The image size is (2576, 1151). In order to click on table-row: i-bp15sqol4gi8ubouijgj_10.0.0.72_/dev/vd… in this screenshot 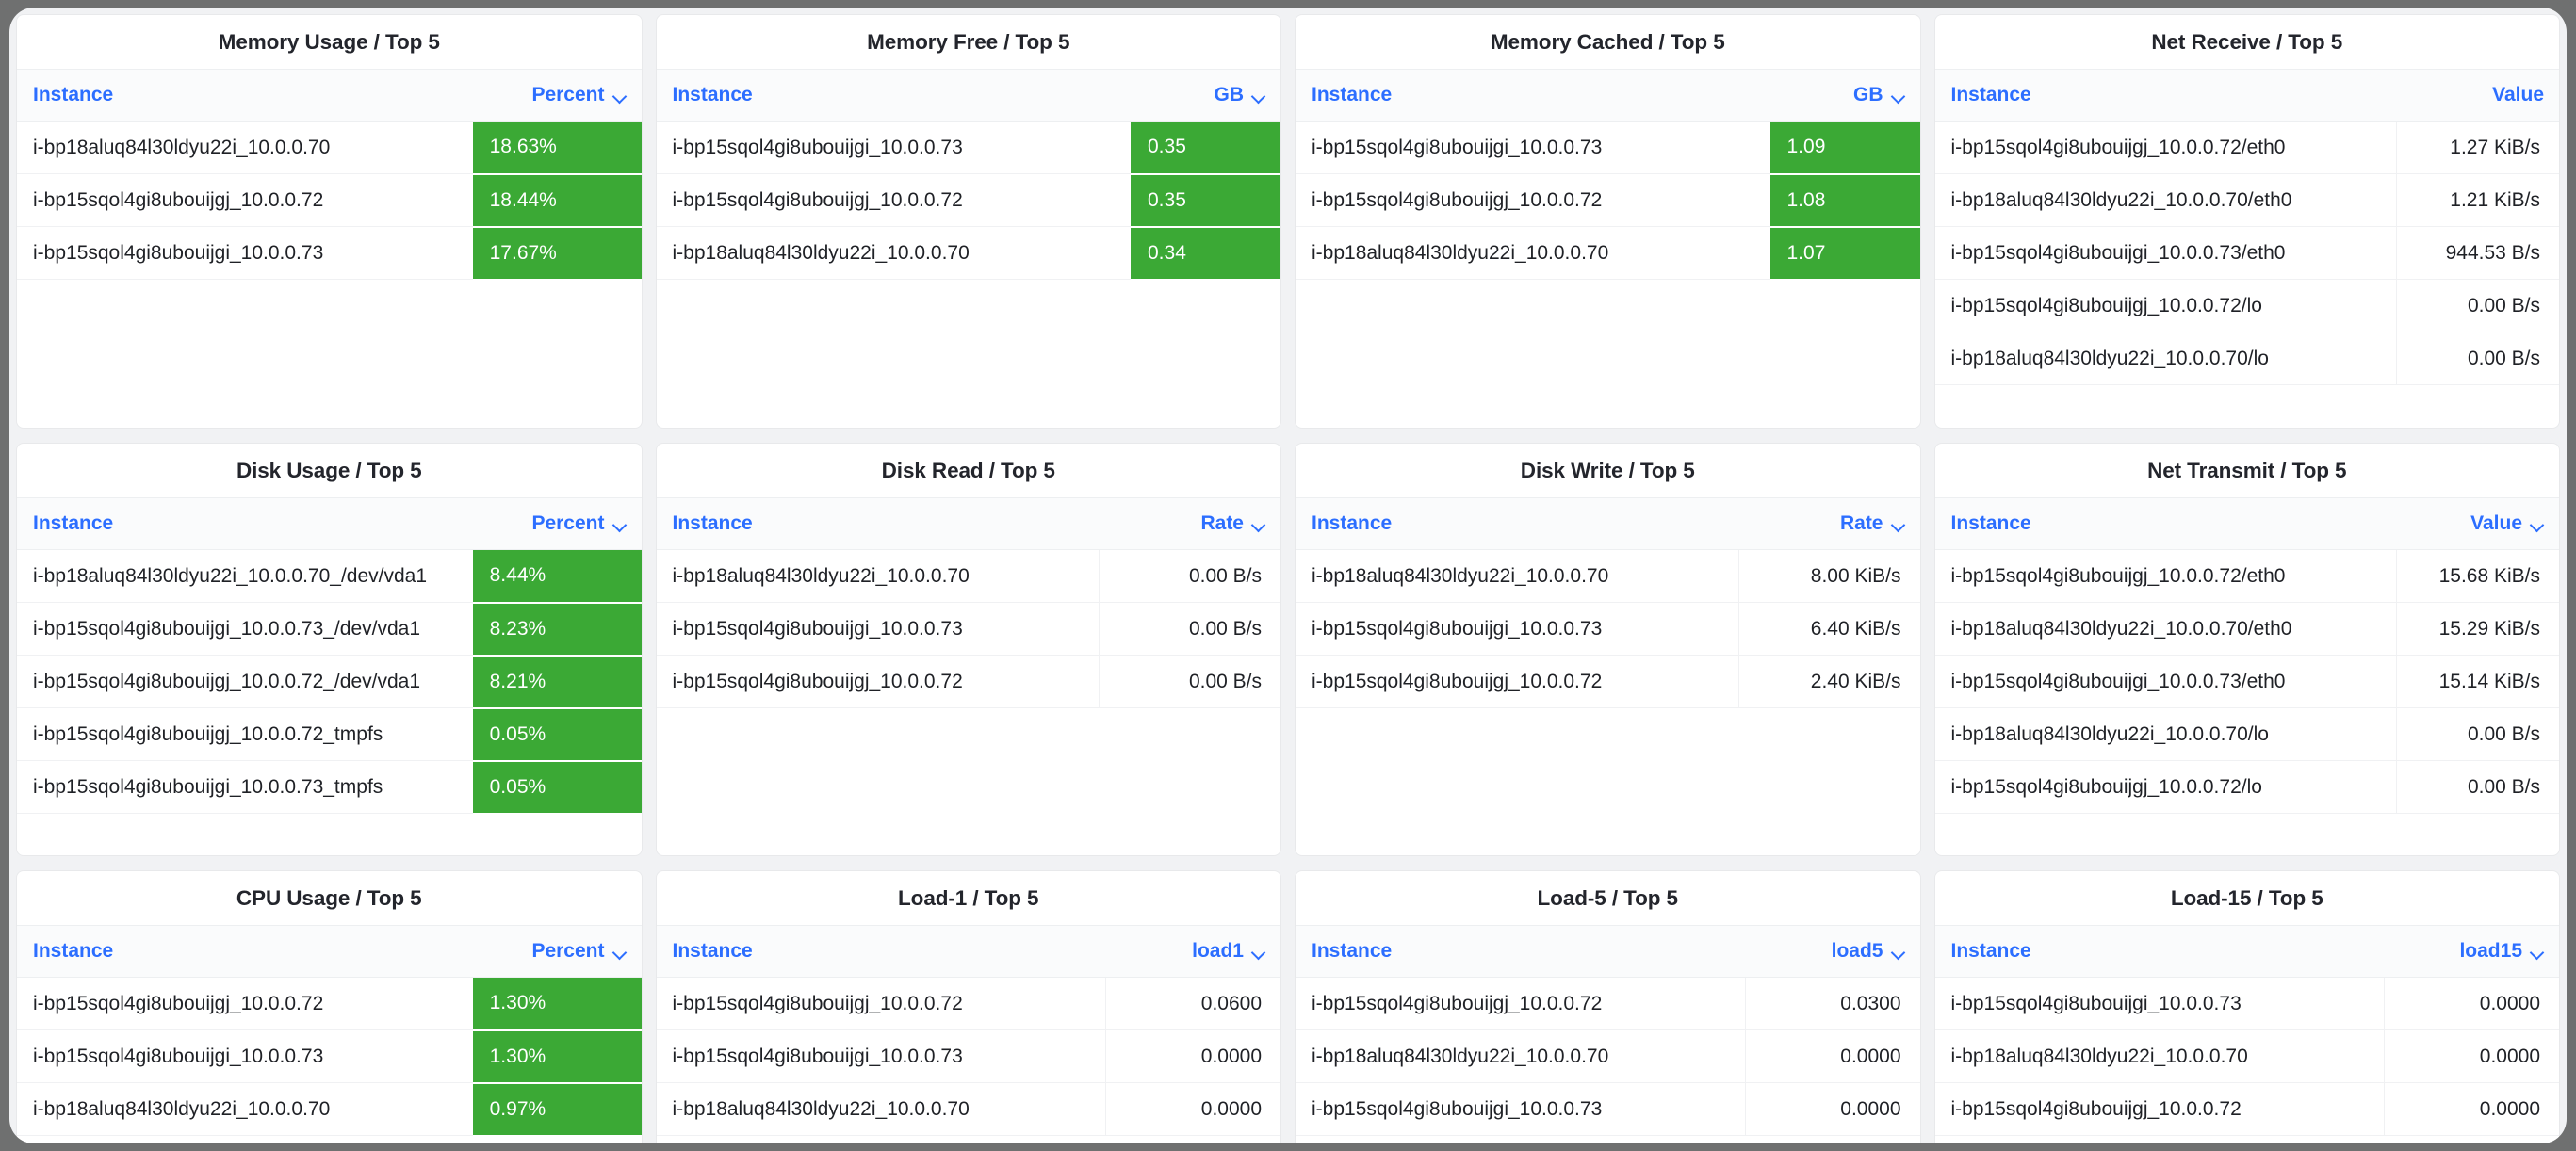, I will do `click(329, 682)`.